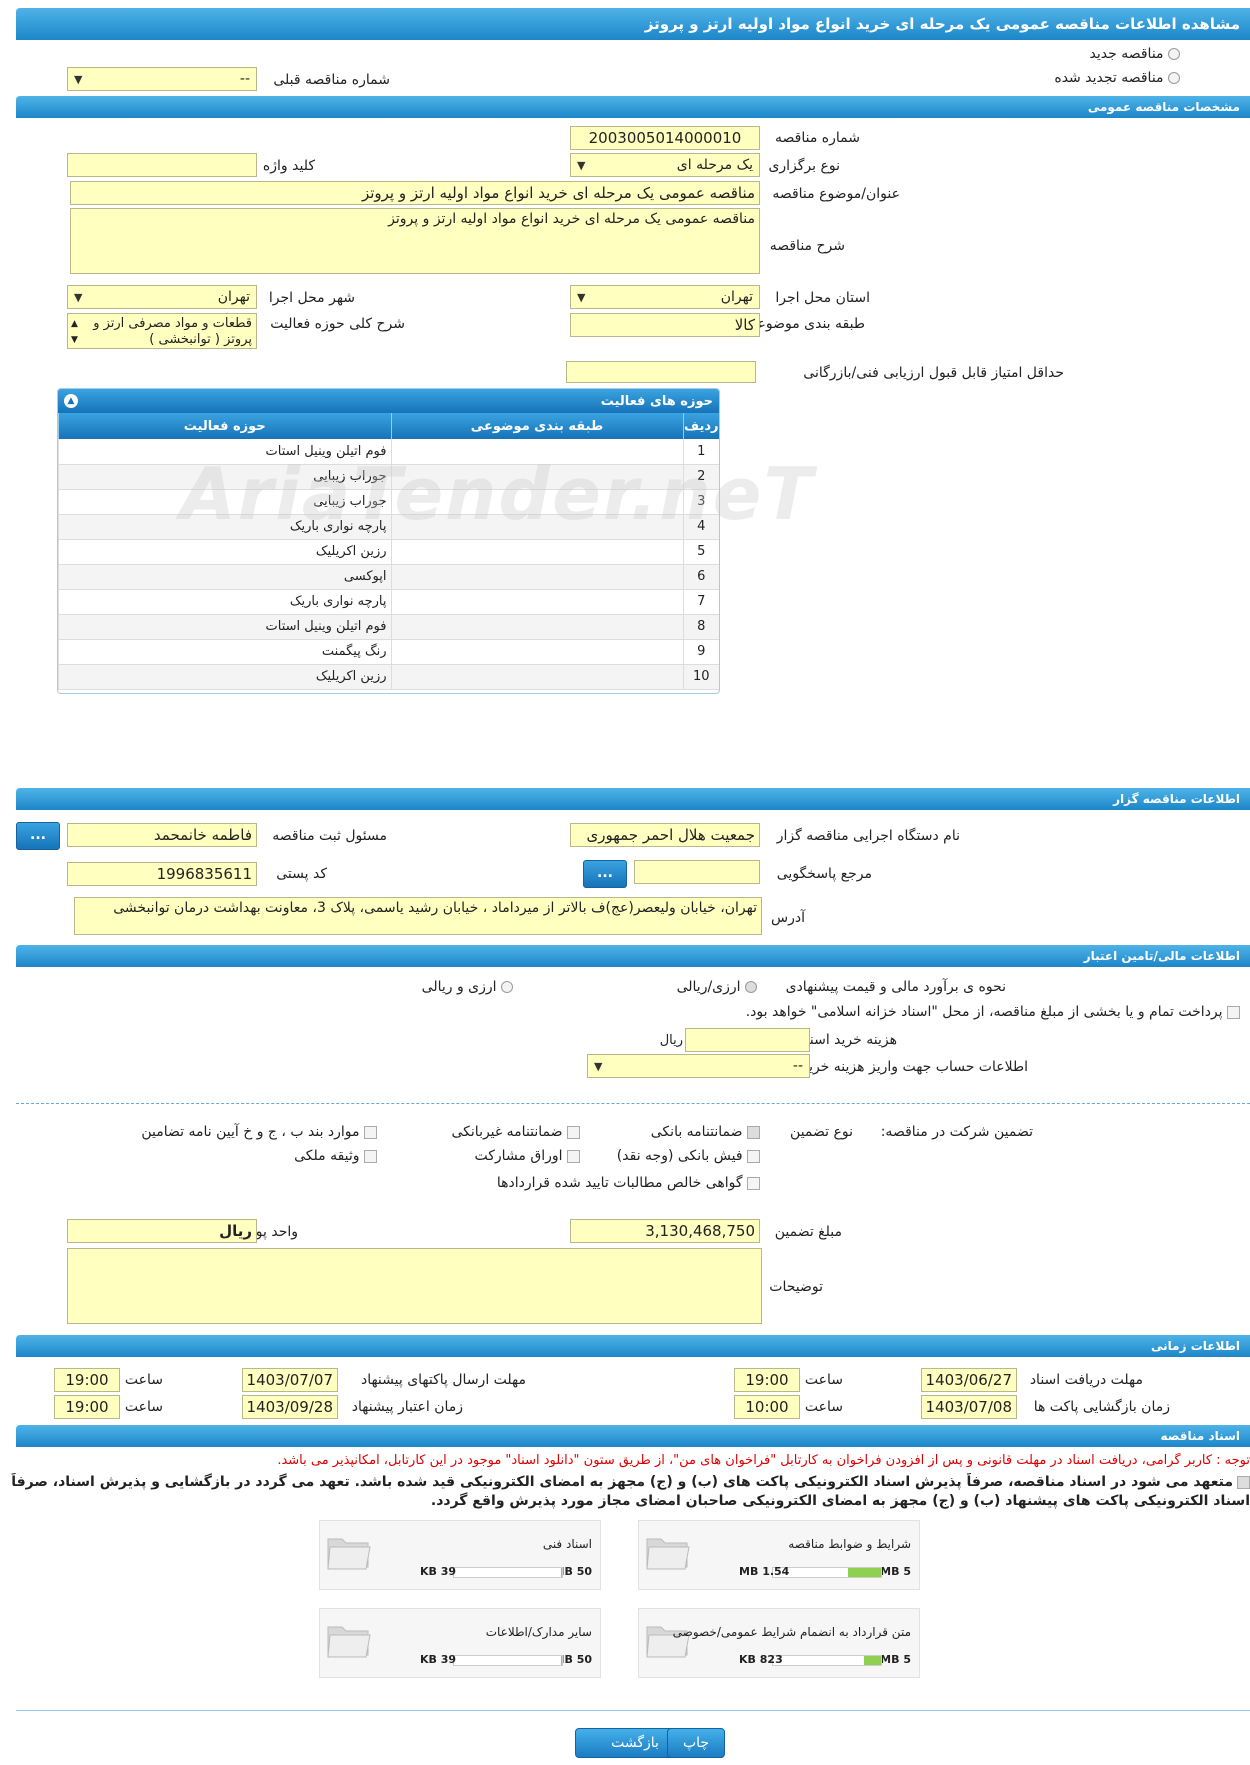 The width and height of the screenshot is (1250, 1765). I want to click on bonds-checkbox: اوراق مشارکت, so click(527, 1156).